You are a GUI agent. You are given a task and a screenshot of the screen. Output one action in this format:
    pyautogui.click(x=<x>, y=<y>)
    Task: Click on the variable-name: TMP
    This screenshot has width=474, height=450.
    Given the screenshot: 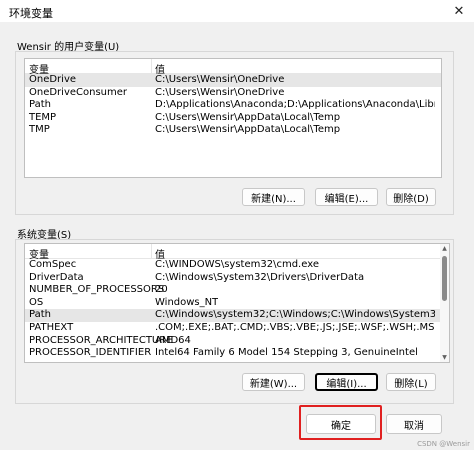 What is the action you would take?
    pyautogui.click(x=39, y=130)
    